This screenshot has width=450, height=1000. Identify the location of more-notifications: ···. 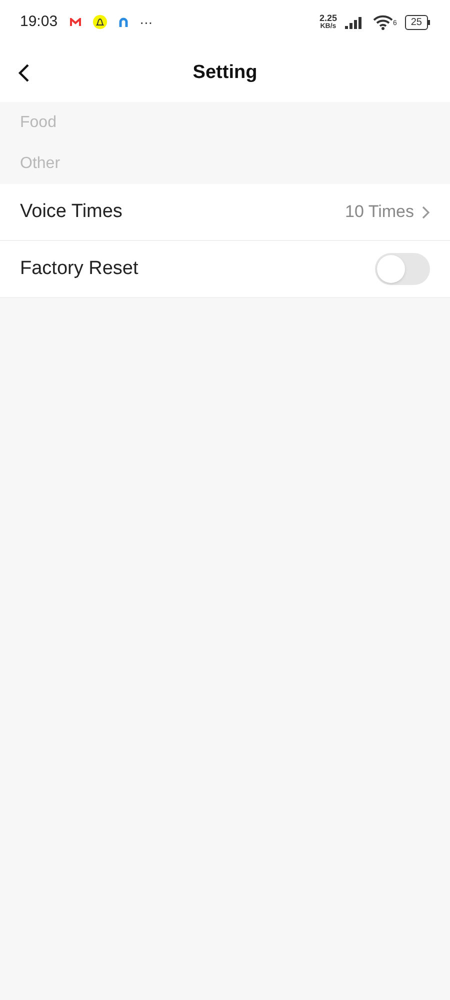
(146, 22).